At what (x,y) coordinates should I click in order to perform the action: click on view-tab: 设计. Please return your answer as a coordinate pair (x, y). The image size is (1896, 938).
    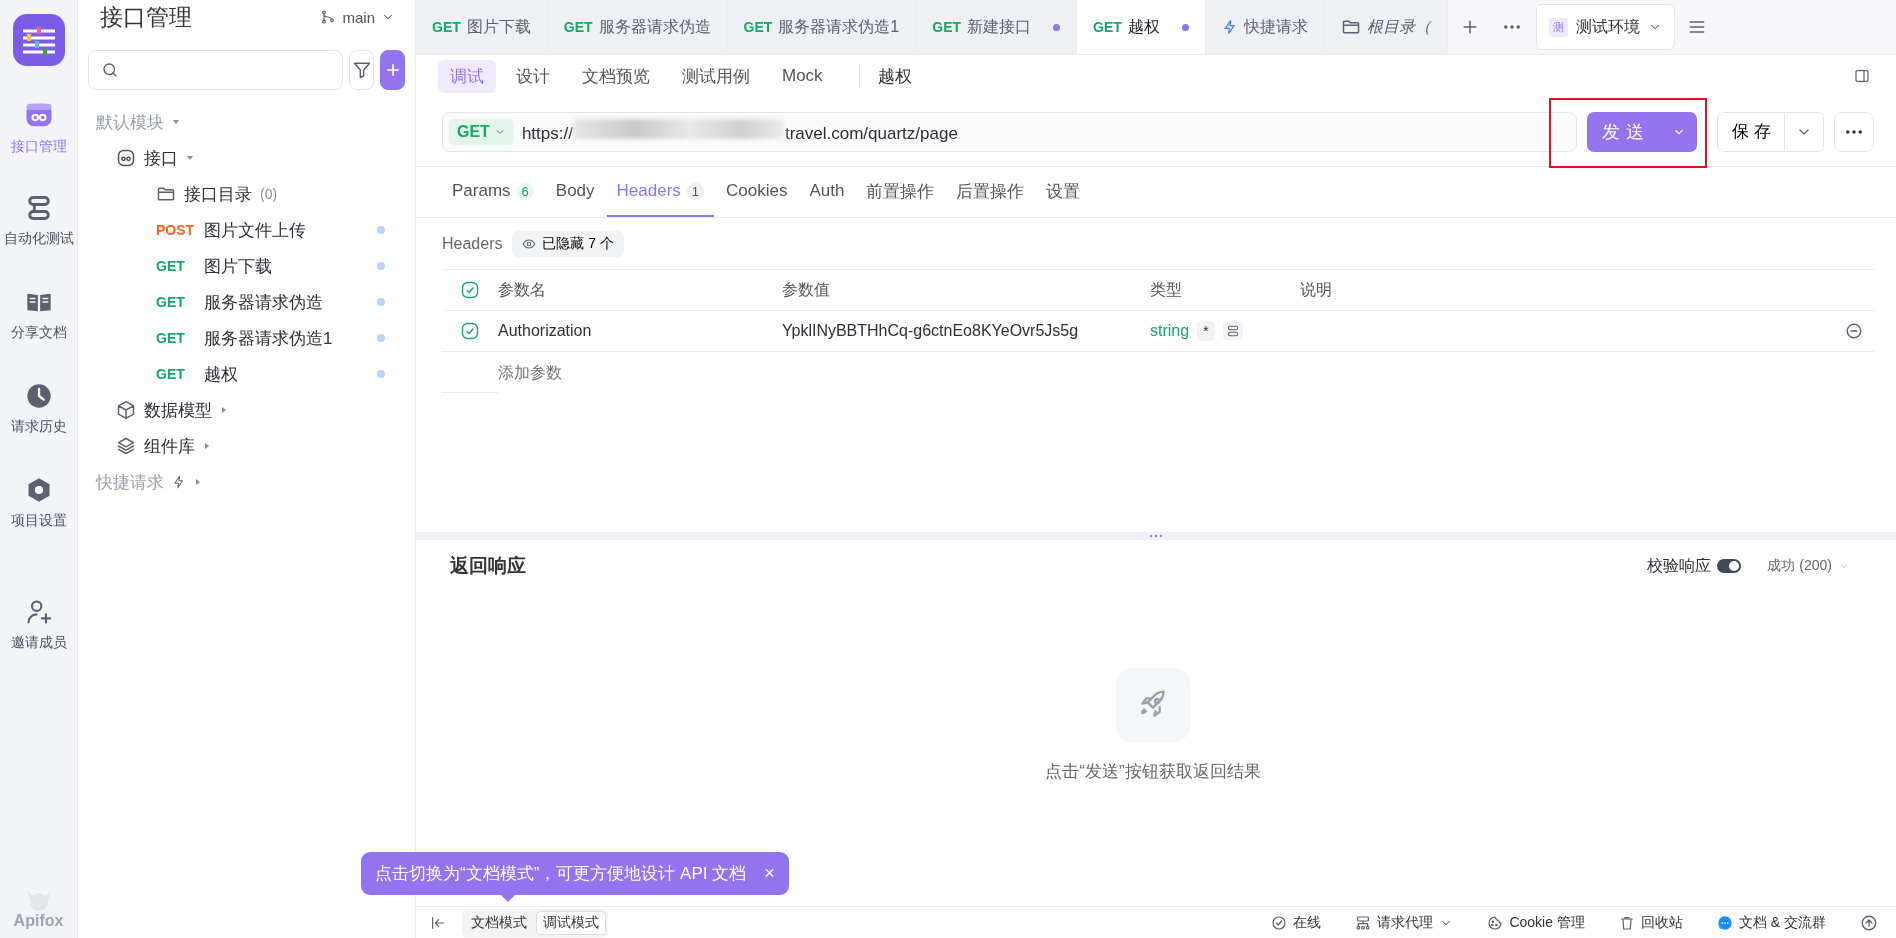
    Looking at the image, I should click on (533, 76).